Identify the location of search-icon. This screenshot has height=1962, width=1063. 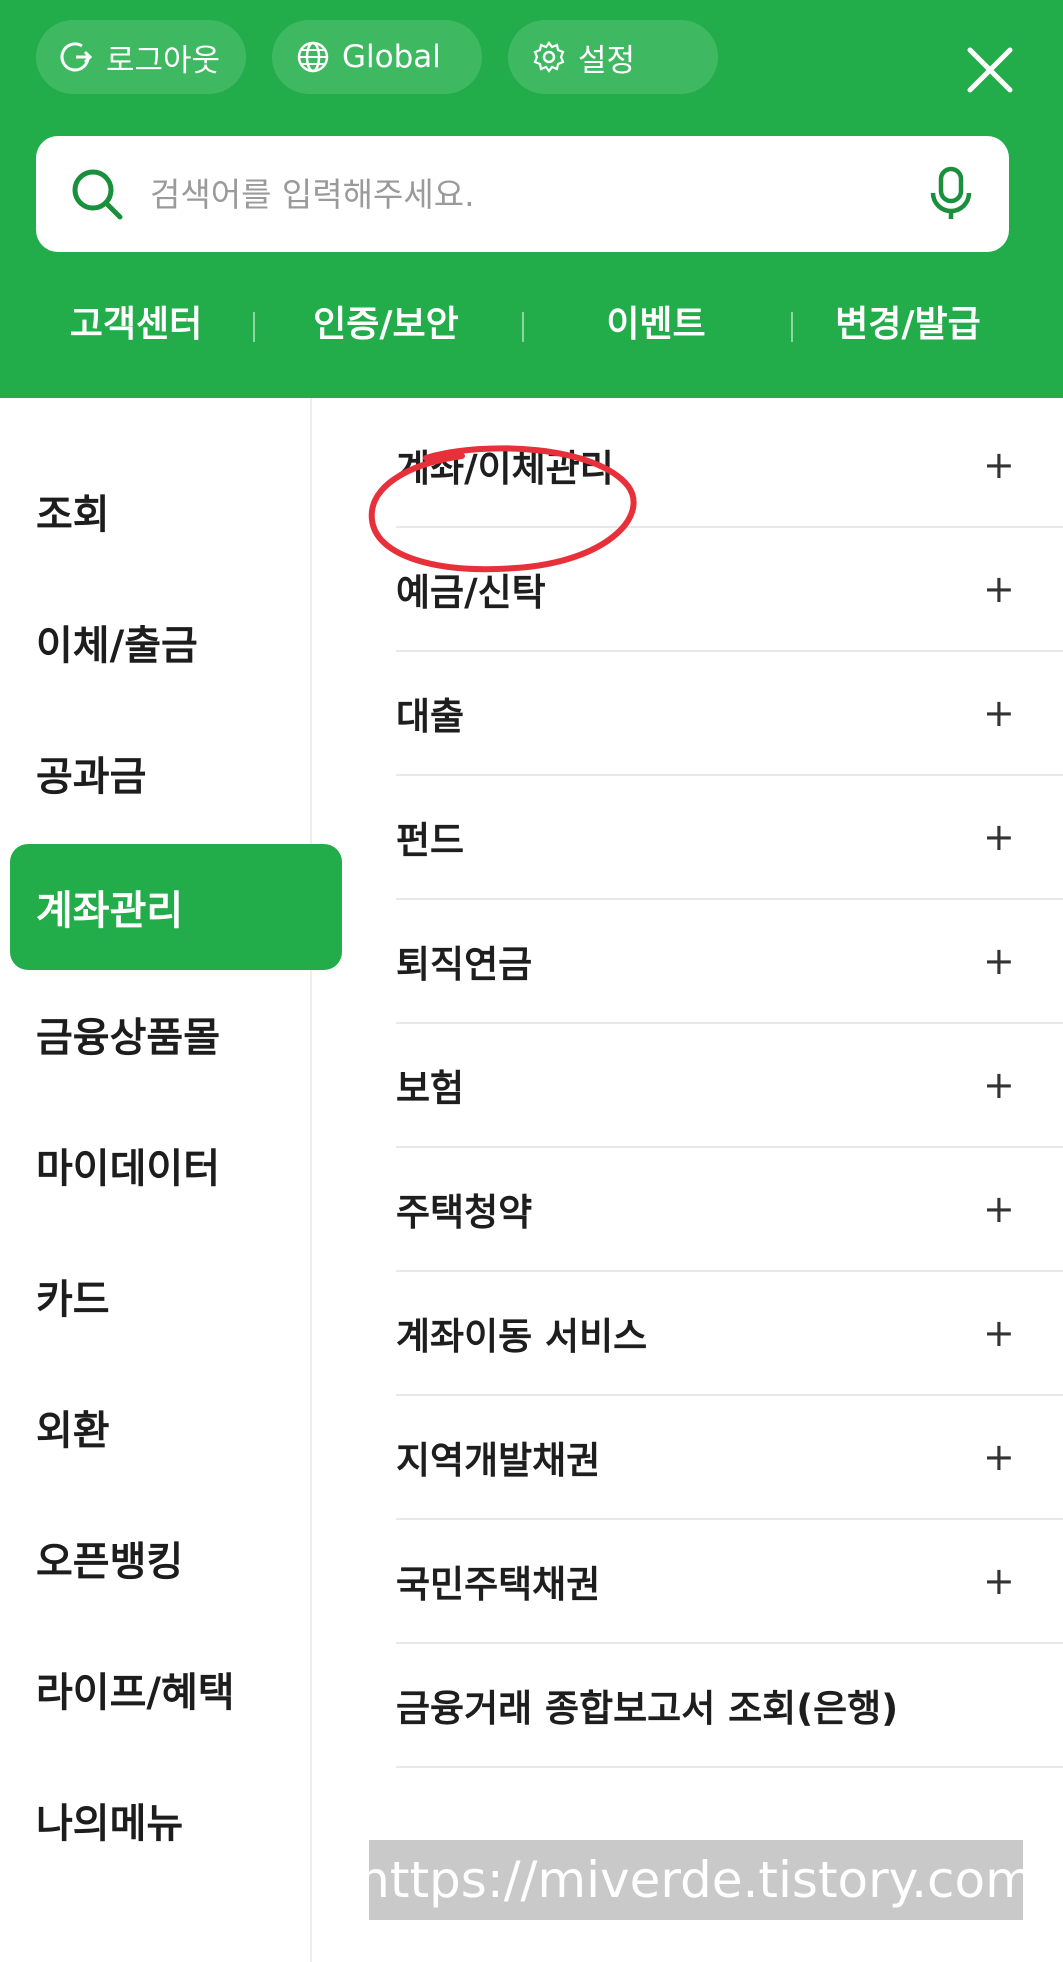
(97, 194).